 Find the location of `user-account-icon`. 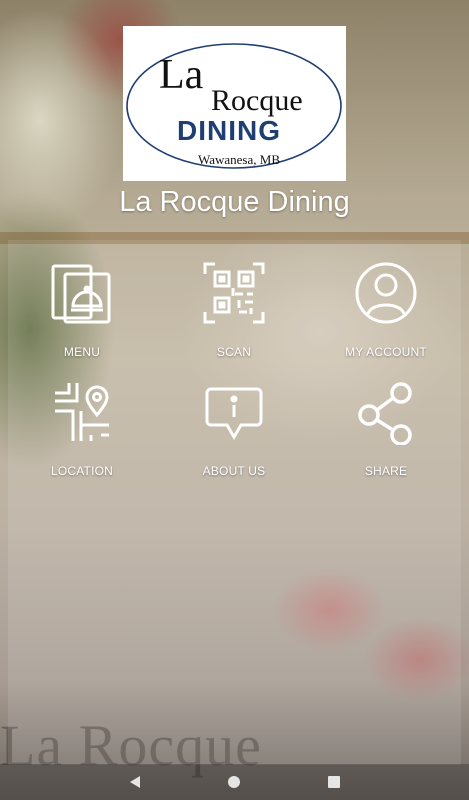

user-account-icon is located at coordinates (386, 293).